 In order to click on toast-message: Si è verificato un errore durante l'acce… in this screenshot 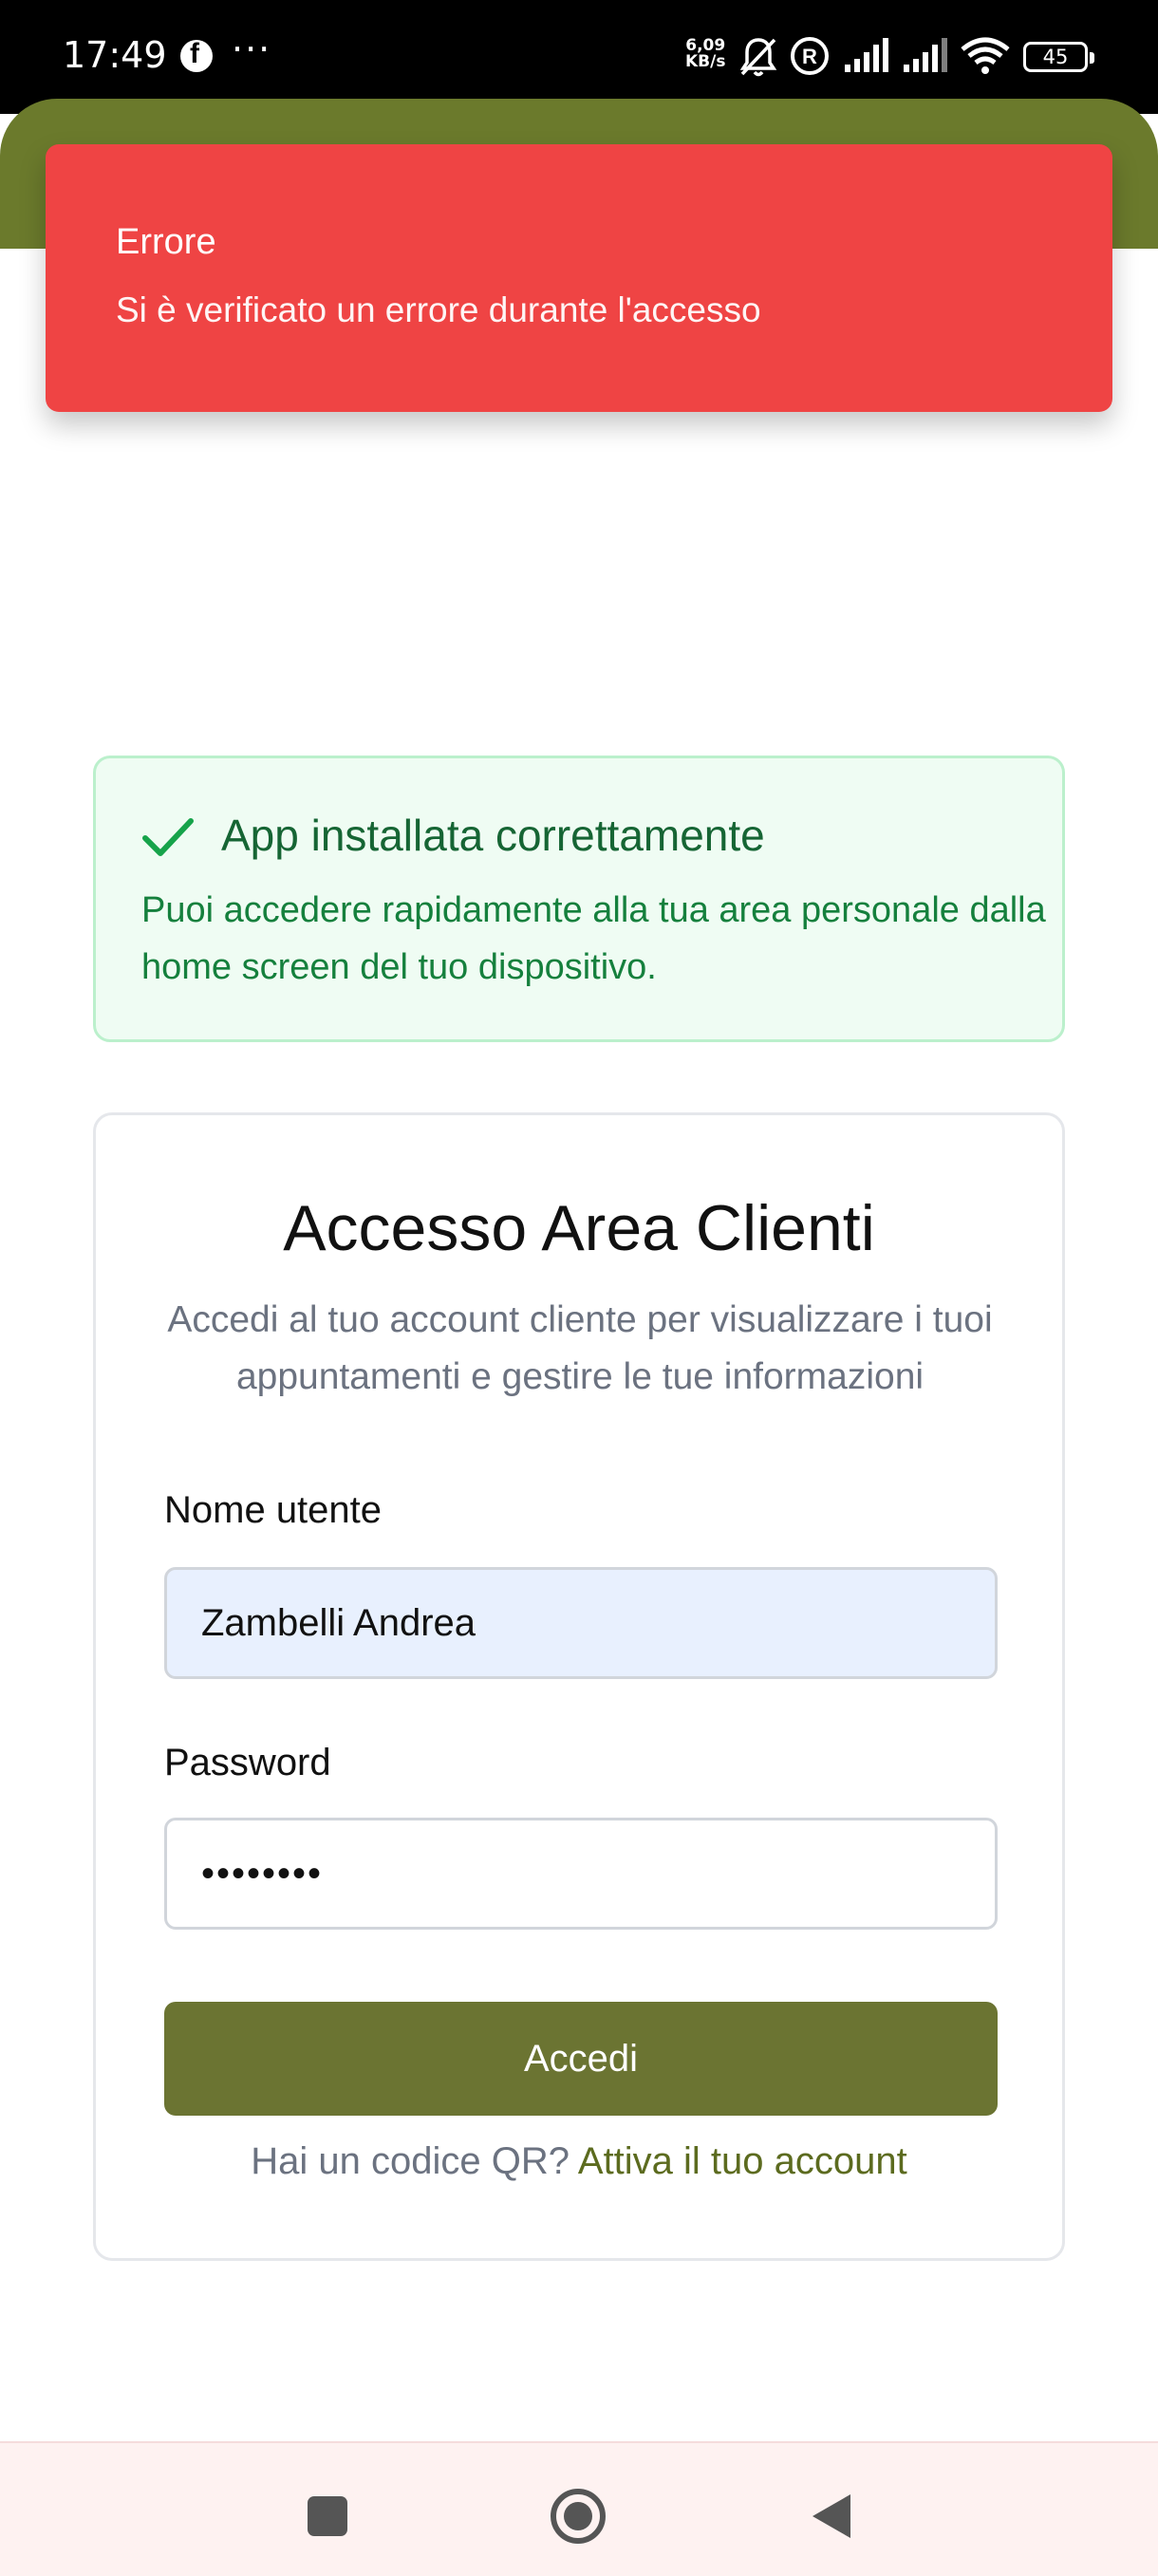, I will do `click(438, 310)`.